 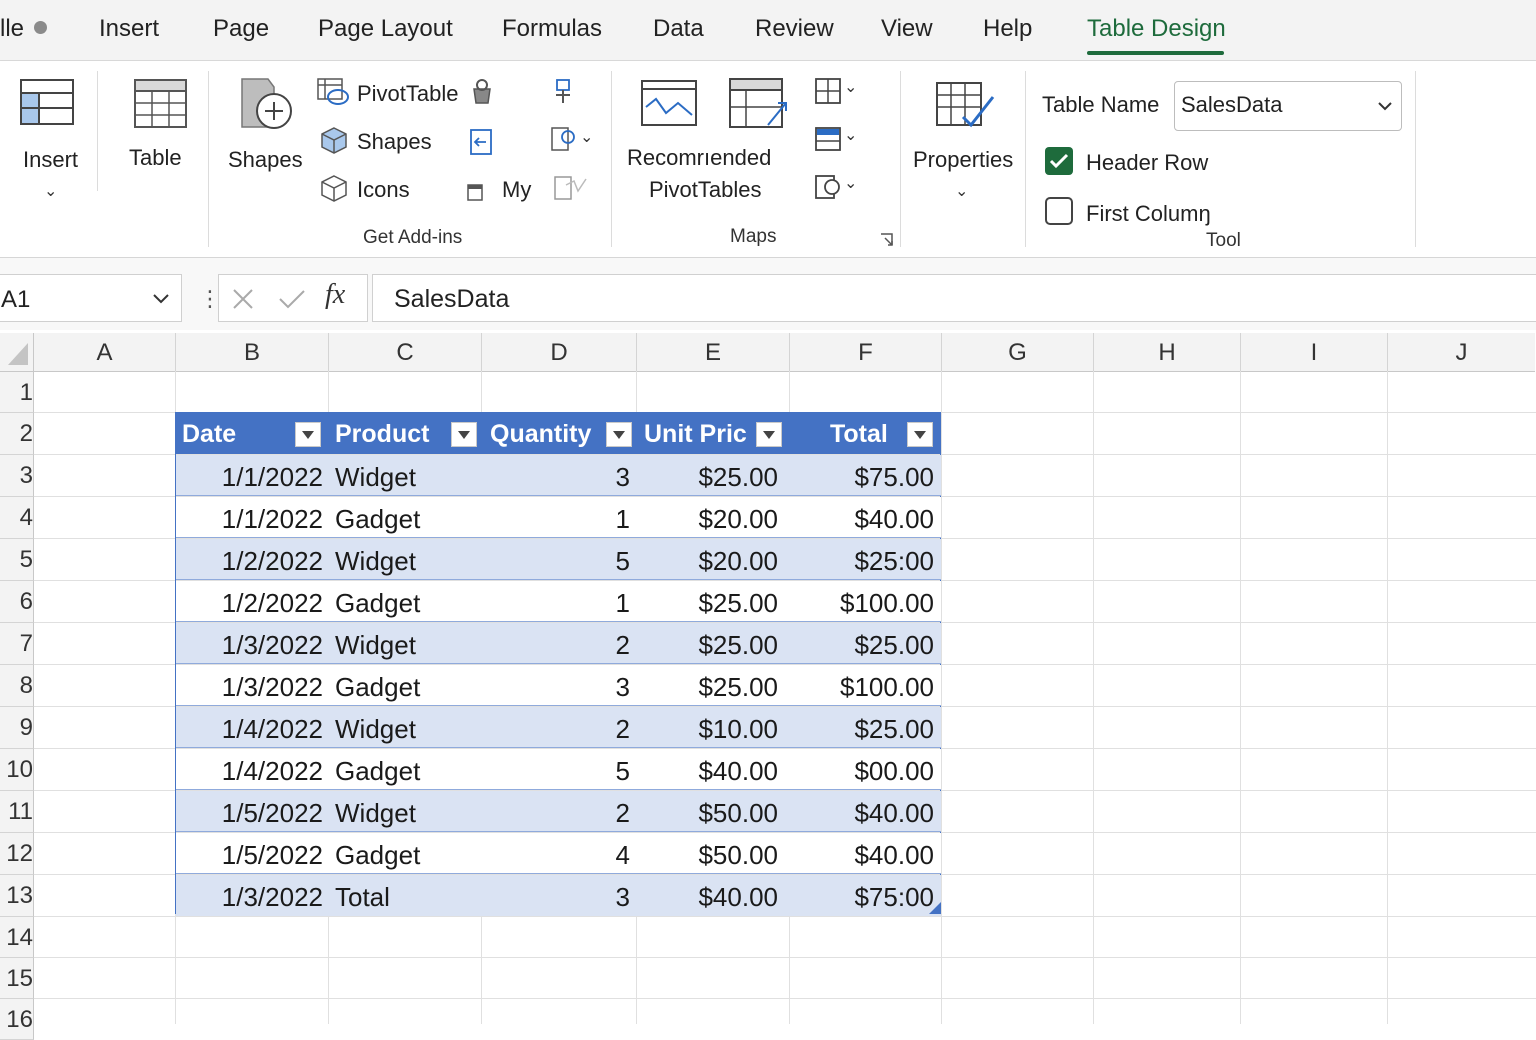 What do you see at coordinates (837, 140) in the screenshot?
I see `table-style-dropdown: ⌄` at bounding box center [837, 140].